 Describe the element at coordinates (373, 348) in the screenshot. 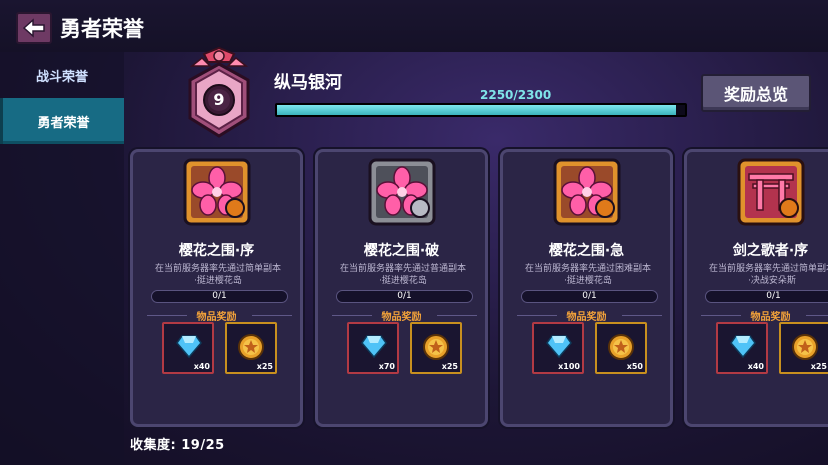

I see `reward-gem-slot: x70` at that location.